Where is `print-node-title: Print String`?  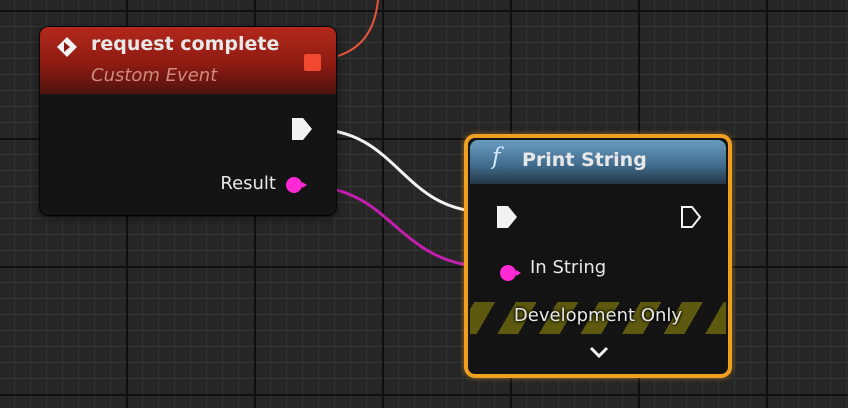 print-node-title: Print String is located at coordinates (584, 160).